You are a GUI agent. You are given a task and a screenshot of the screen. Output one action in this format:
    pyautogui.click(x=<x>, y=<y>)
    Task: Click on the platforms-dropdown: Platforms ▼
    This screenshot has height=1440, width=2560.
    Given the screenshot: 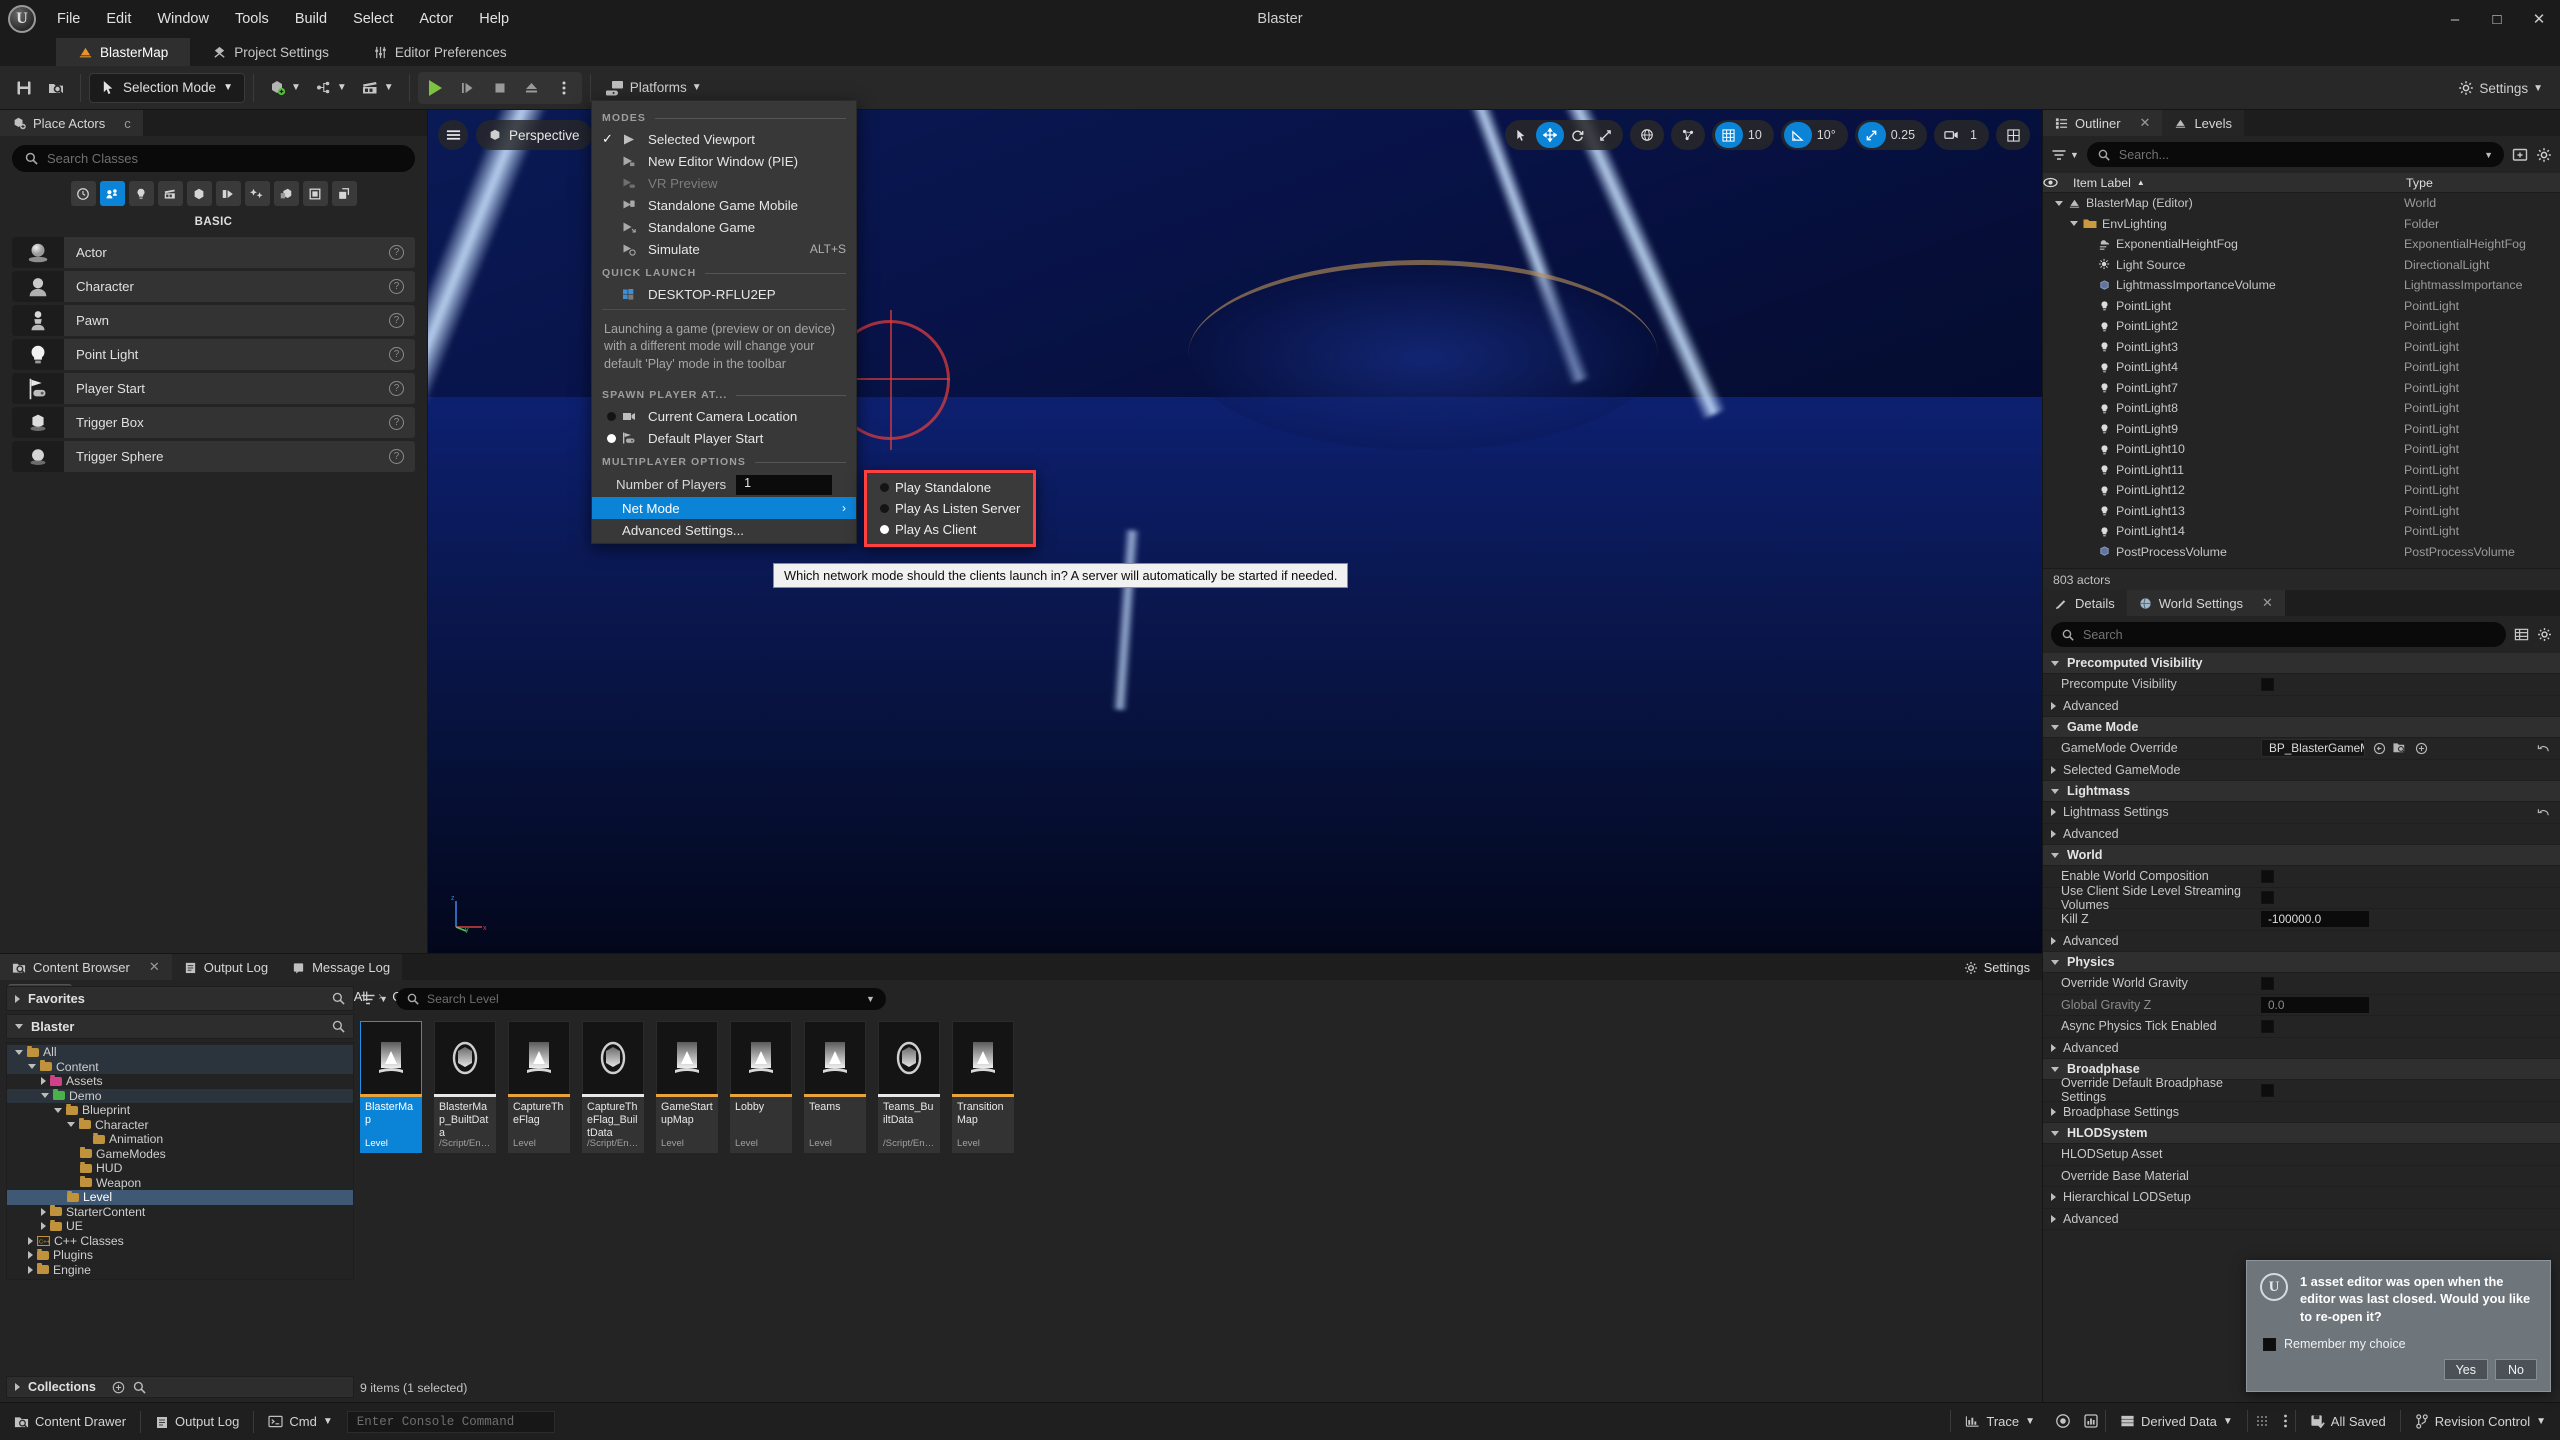 What is the action you would take?
    pyautogui.click(x=654, y=88)
    